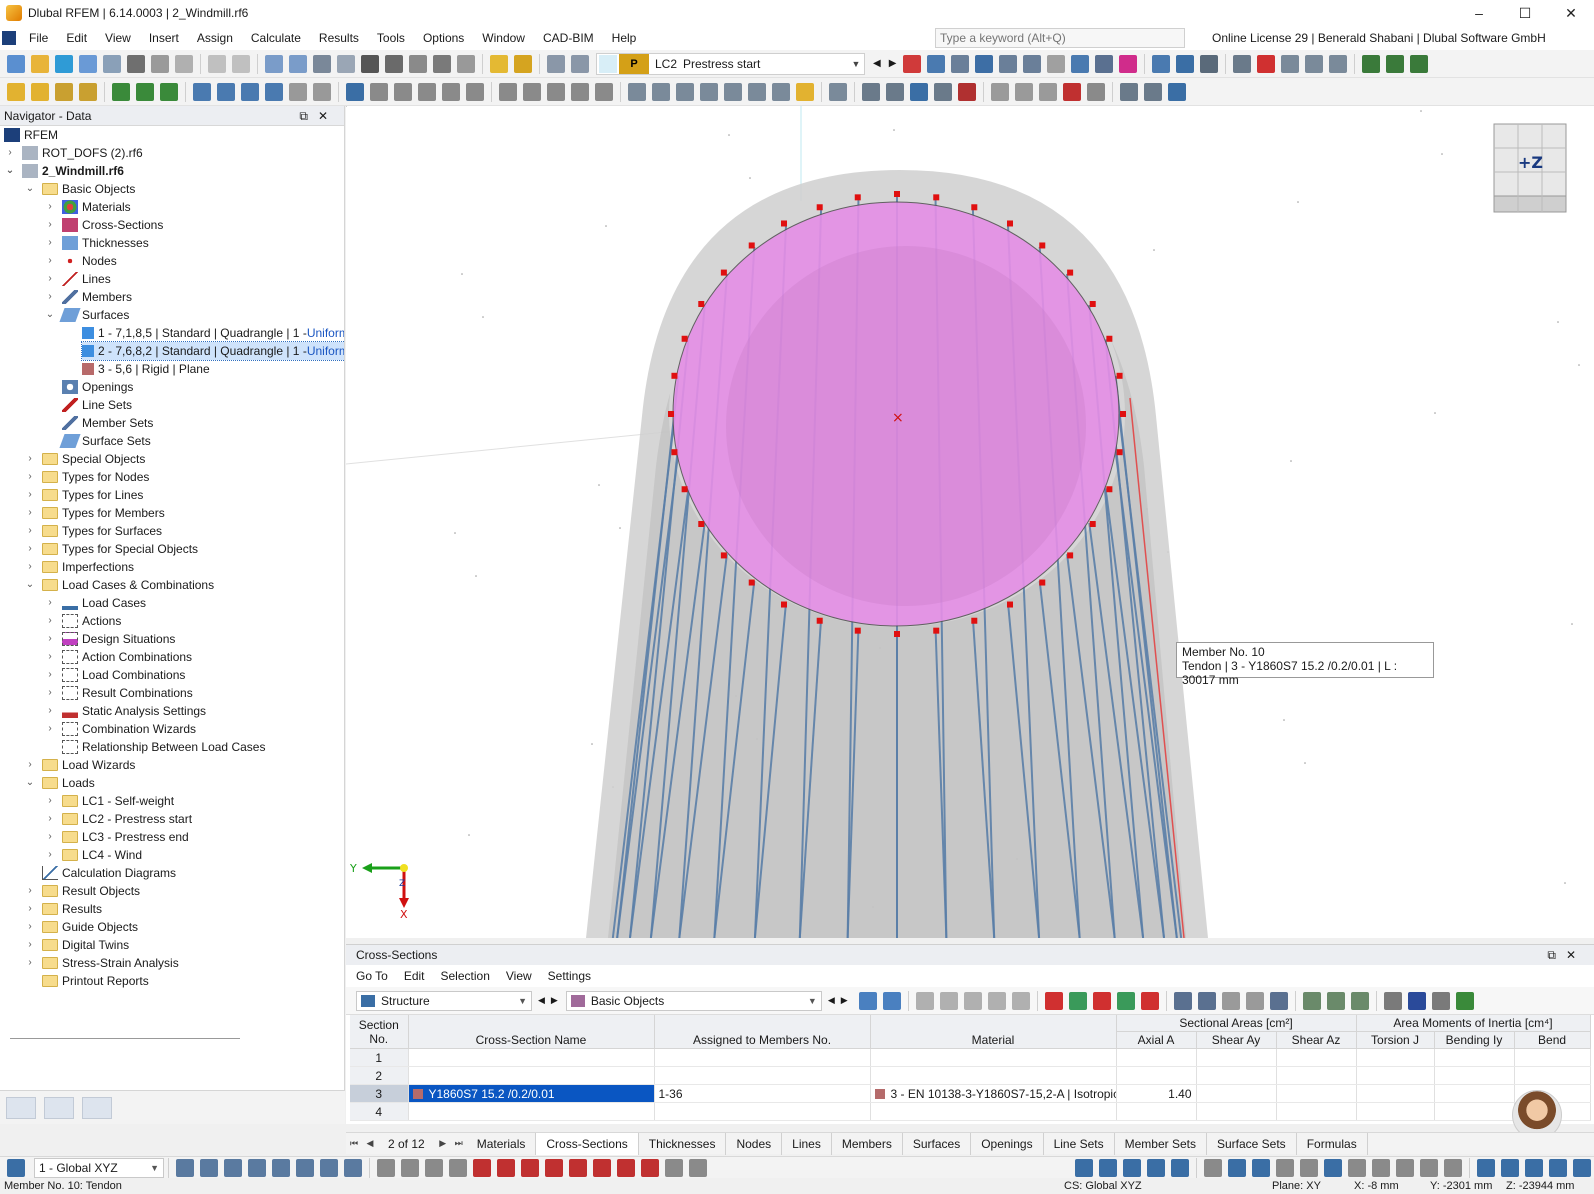 This screenshot has height=1194, width=1594. Describe the element at coordinates (1053, 1000) in the screenshot. I see `delete-row-icon` at that location.